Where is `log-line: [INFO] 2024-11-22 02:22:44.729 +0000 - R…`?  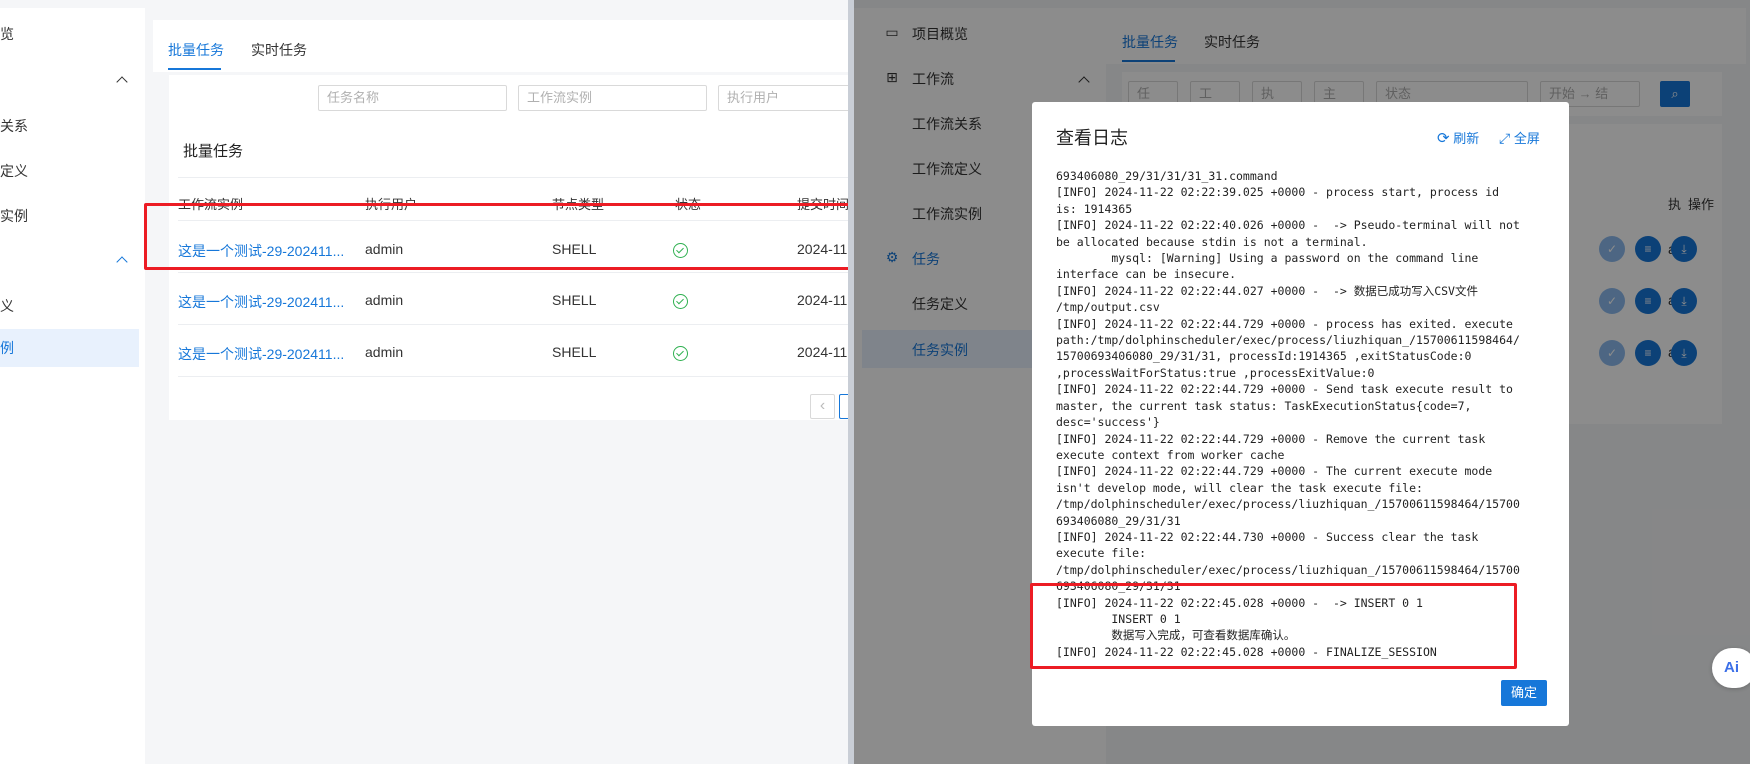
log-line: [INFO] 2024-11-22 02:22:44.729 +0000 - R… is located at coordinates (1271, 438).